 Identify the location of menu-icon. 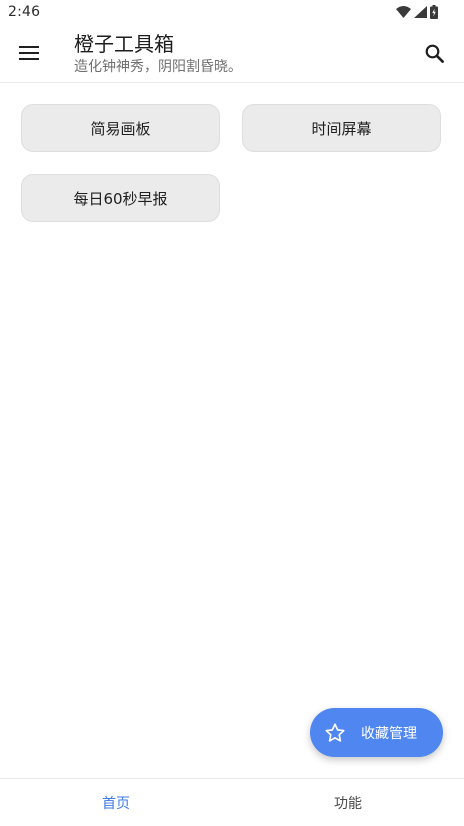
(29, 53).